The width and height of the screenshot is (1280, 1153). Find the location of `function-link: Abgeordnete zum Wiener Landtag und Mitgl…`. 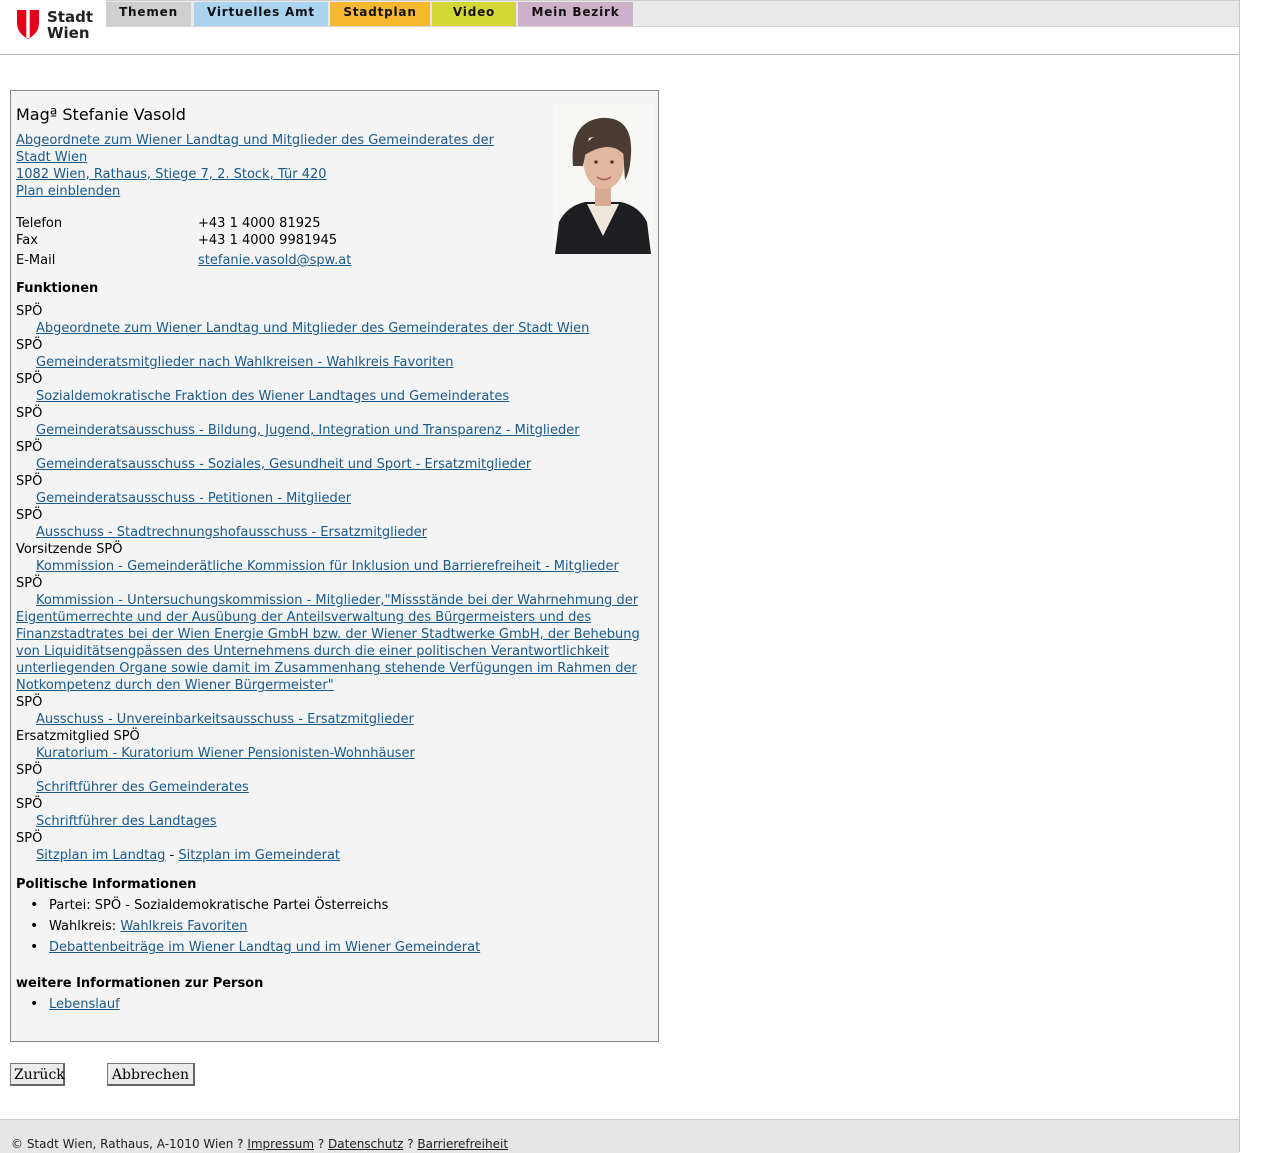

function-link: Abgeordnete zum Wiener Landtag und Mitgl… is located at coordinates (331, 328).